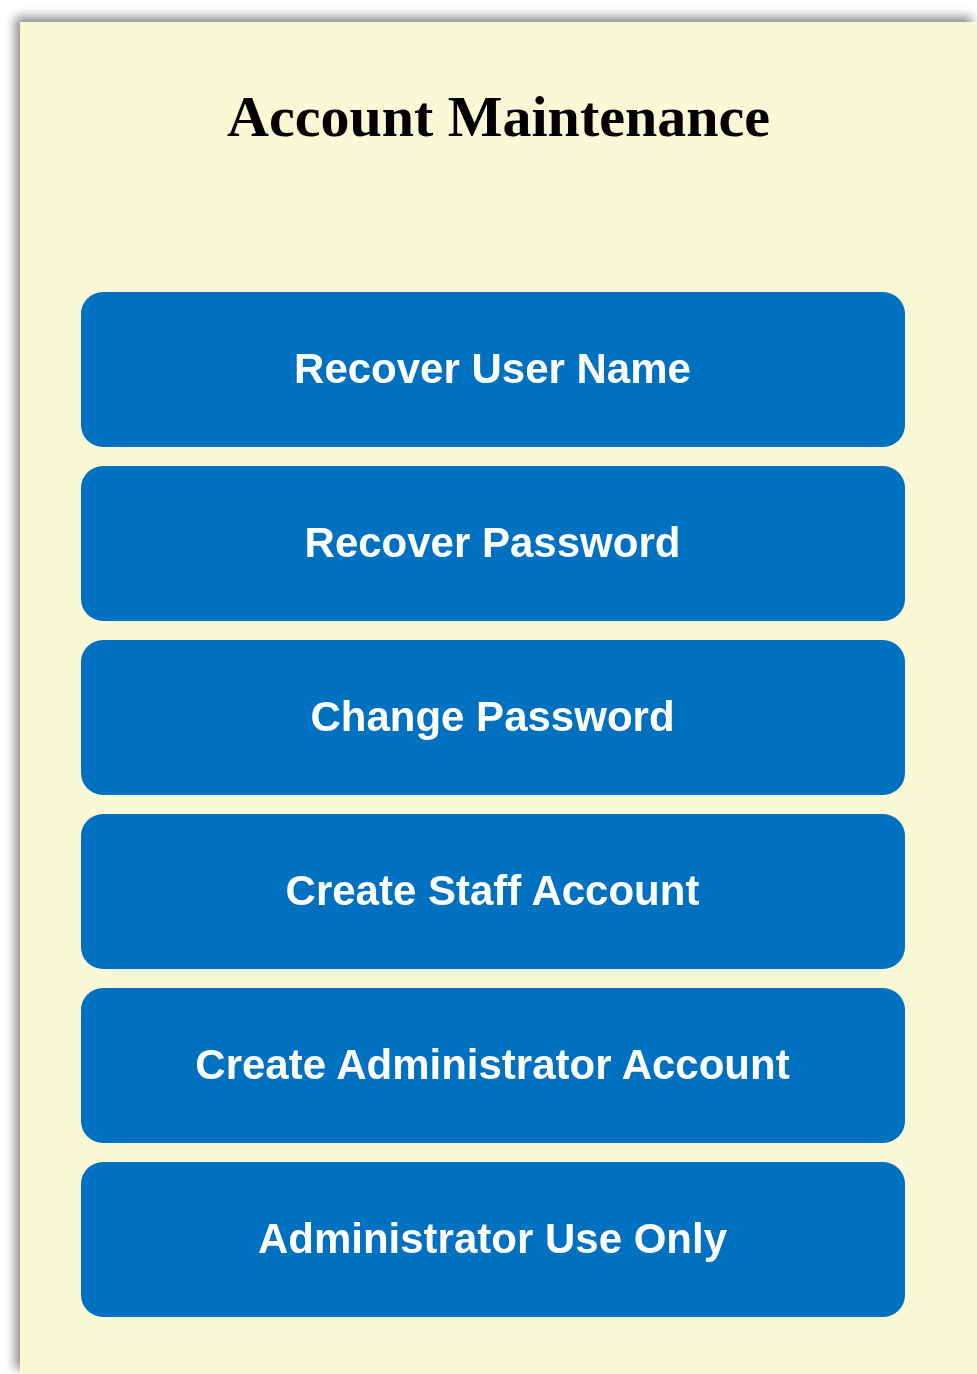 Image resolution: width=977 pixels, height=1374 pixels. What do you see at coordinates (492, 369) in the screenshot?
I see `menu-button: Recover User Name` at bounding box center [492, 369].